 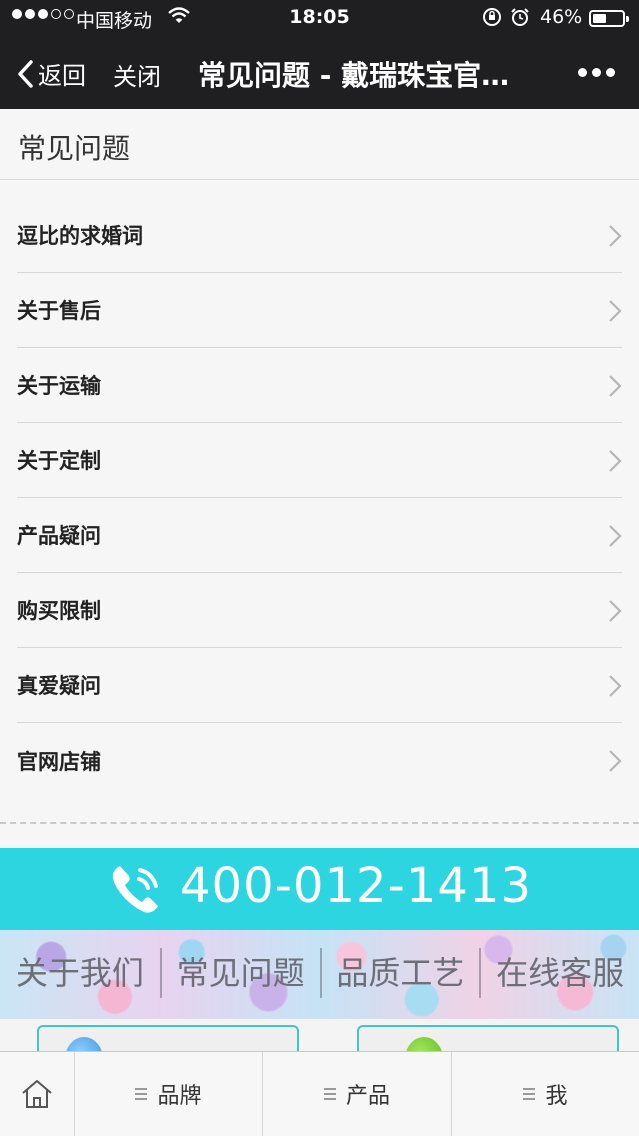 What do you see at coordinates (319, 685) in the screenshot?
I see `list-item: 真爱疑问` at bounding box center [319, 685].